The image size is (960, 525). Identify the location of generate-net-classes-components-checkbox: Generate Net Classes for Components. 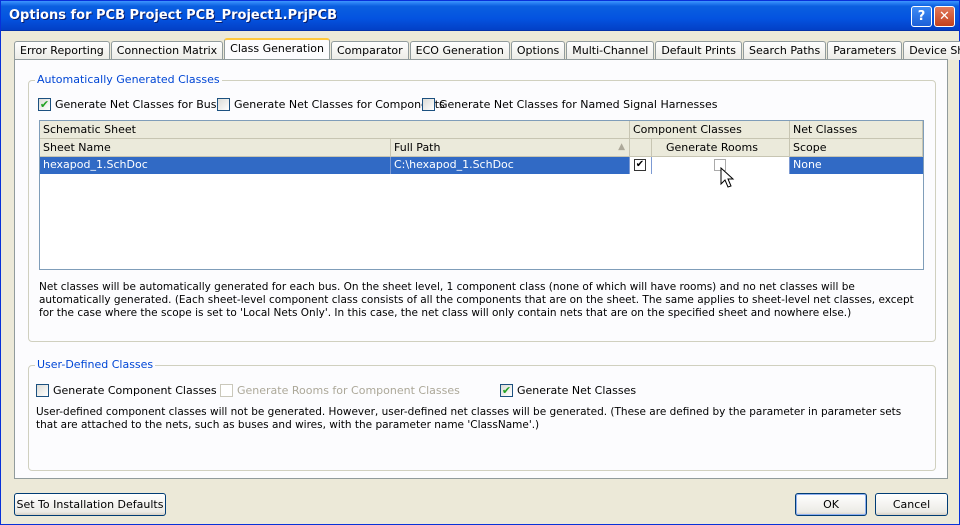
(331, 104).